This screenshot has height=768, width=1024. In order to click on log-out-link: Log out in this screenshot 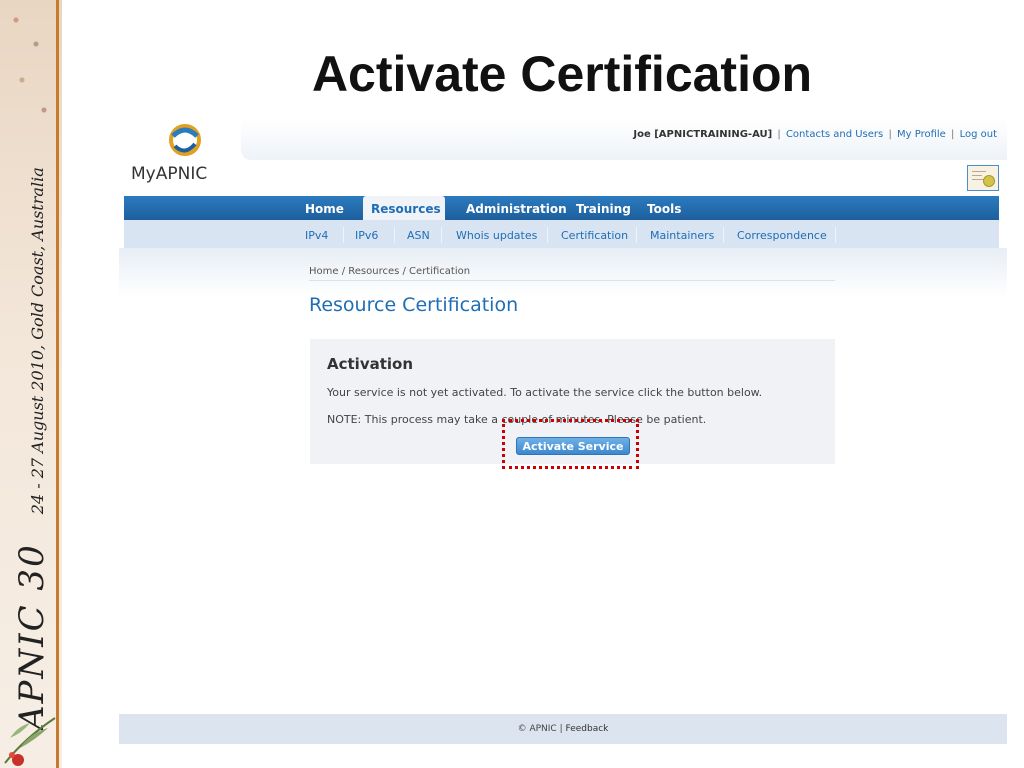, I will do `click(978, 134)`.